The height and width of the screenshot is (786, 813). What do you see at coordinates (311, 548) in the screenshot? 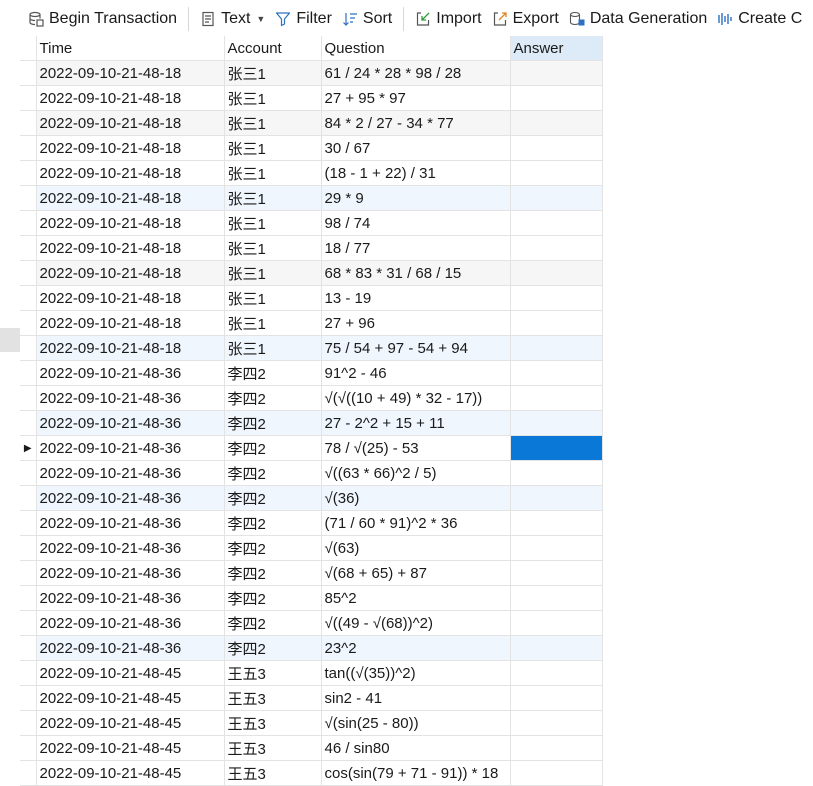
I see `table-row: 2022-09-10-21-48-36 李四2 √(63)` at bounding box center [311, 548].